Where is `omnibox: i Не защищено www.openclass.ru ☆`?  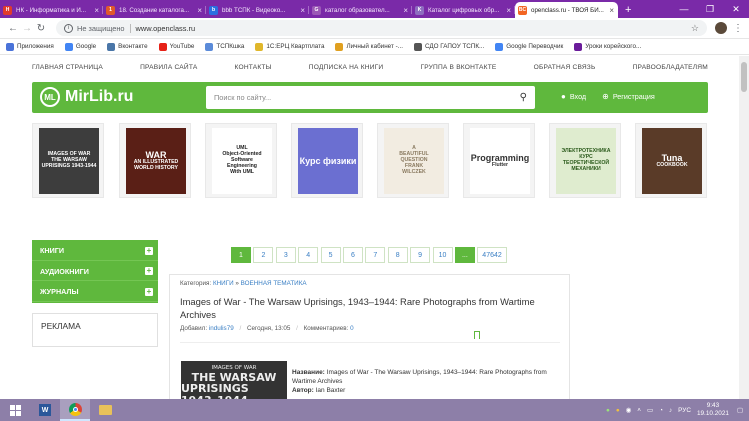 omnibox: i Не защищено www.openclass.ru ☆ is located at coordinates (381, 28).